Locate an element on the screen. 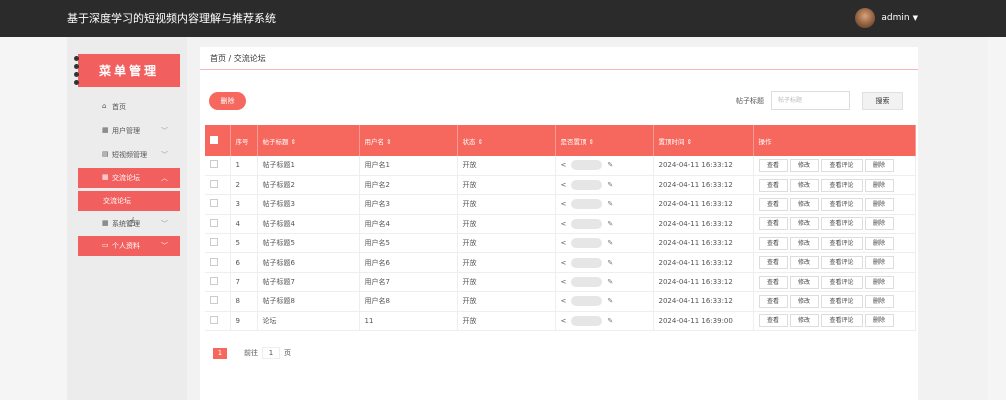 Image resolution: width=1006 pixels, height=400 pixels. avatar is located at coordinates (865, 18).